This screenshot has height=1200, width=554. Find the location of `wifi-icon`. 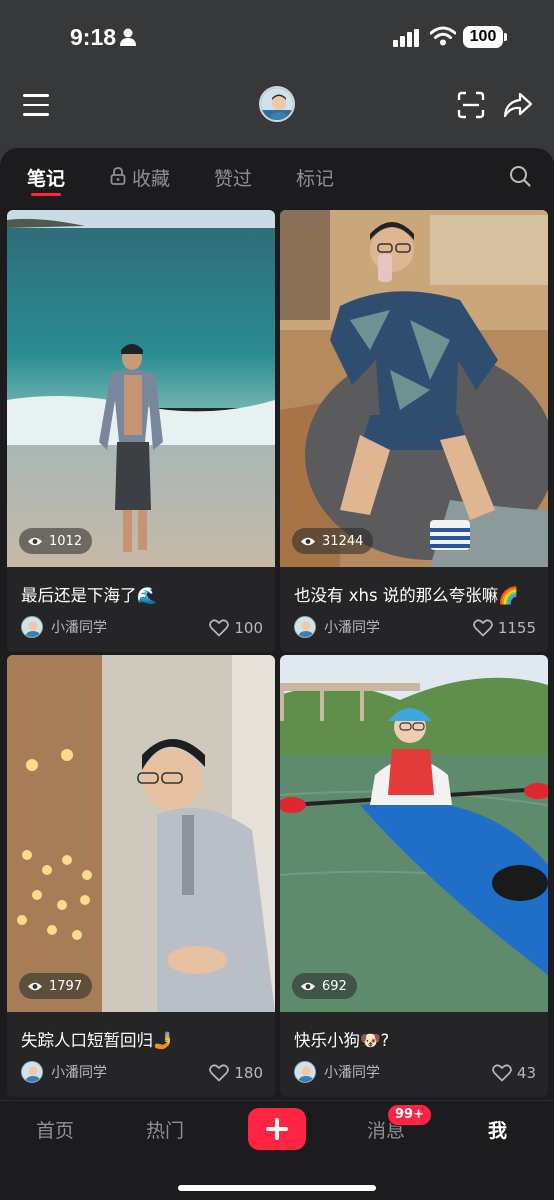

wifi-icon is located at coordinates (443, 36).